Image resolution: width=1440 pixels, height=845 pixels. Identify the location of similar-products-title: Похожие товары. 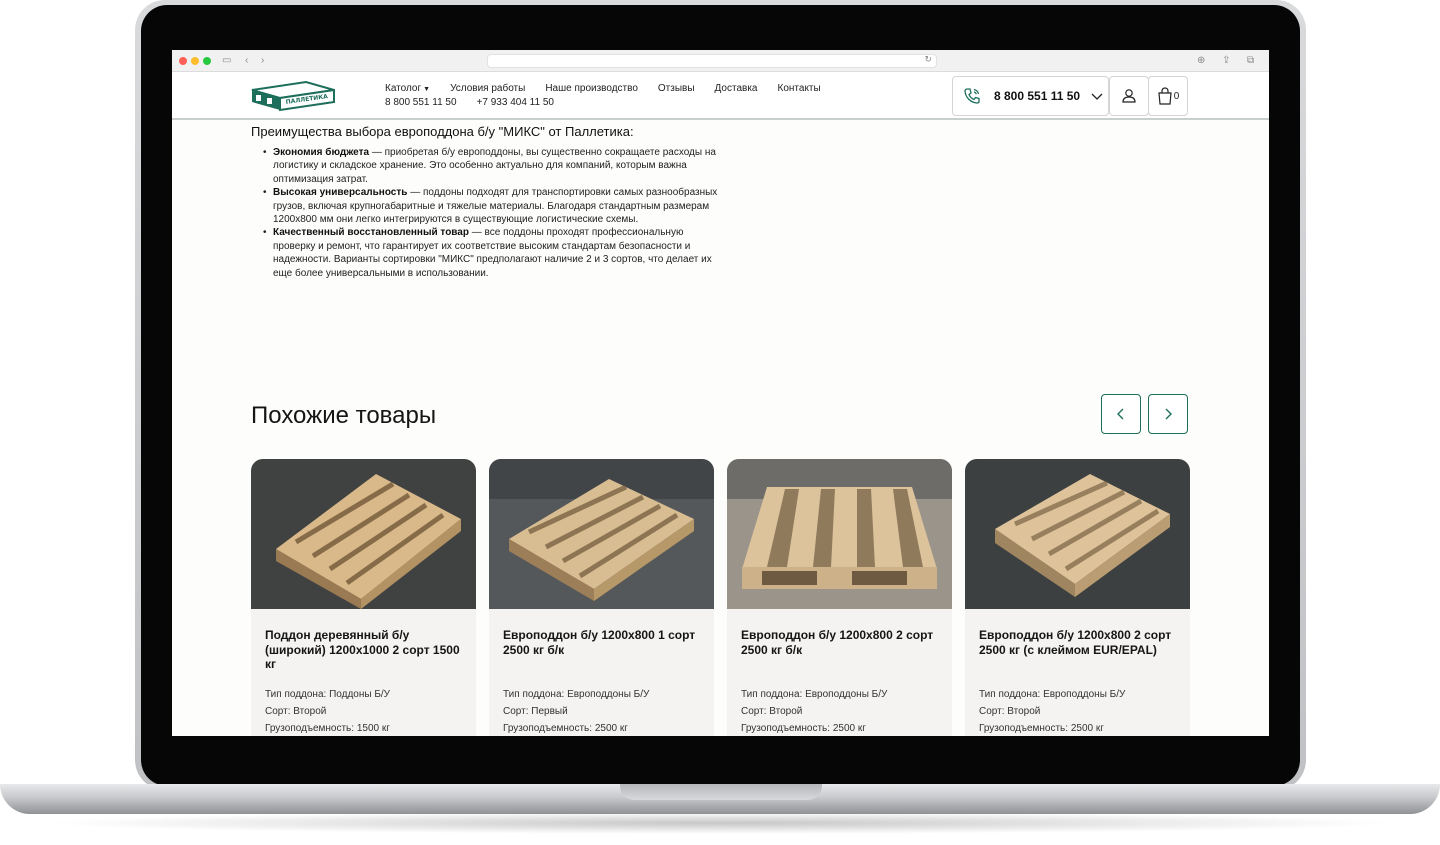
(344, 415).